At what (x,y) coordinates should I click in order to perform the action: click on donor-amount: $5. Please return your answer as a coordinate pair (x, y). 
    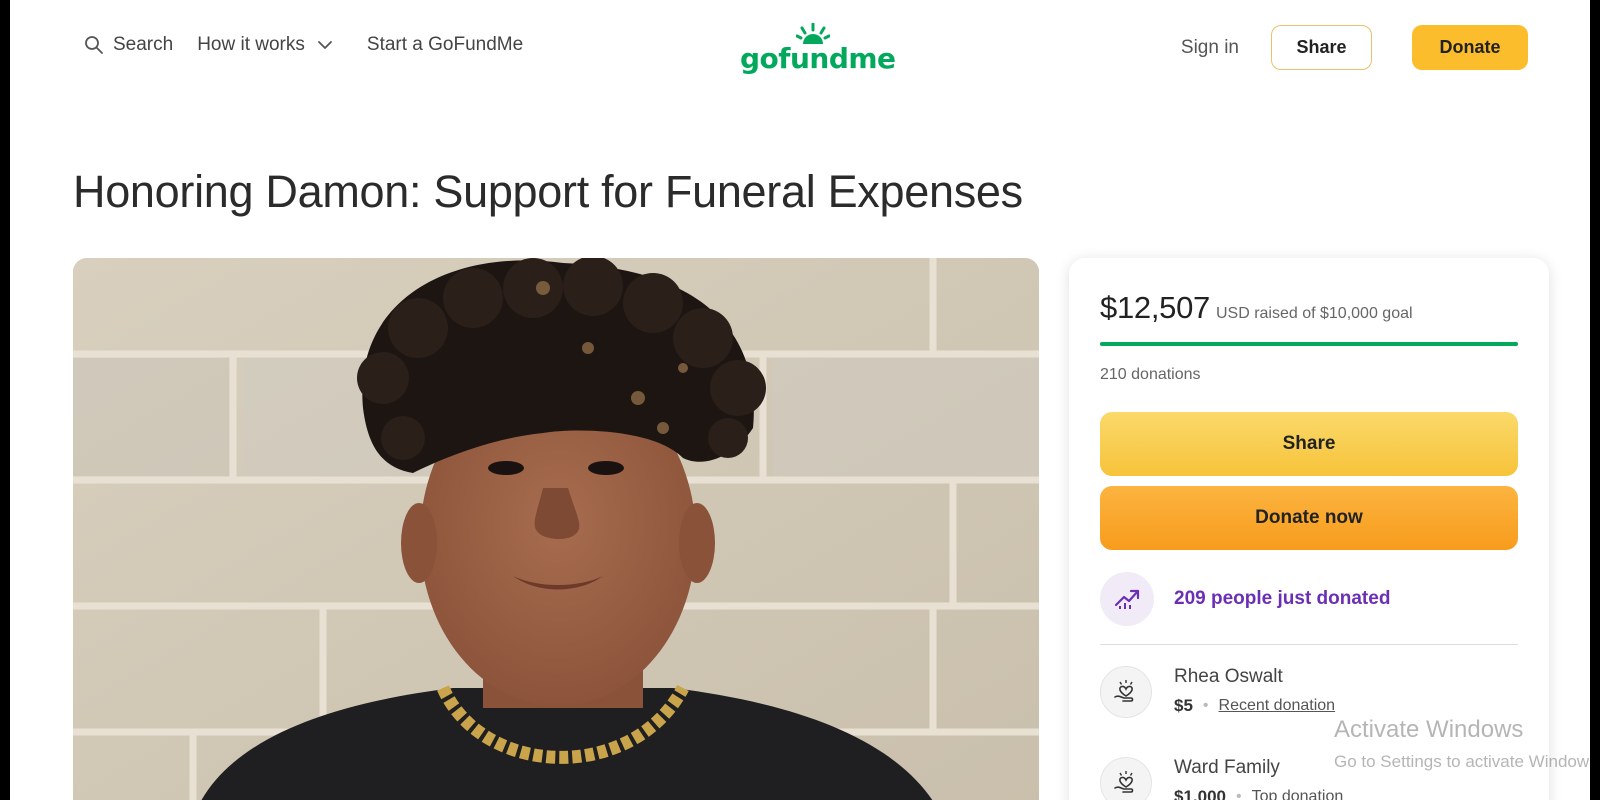
    Looking at the image, I should click on (1183, 705).